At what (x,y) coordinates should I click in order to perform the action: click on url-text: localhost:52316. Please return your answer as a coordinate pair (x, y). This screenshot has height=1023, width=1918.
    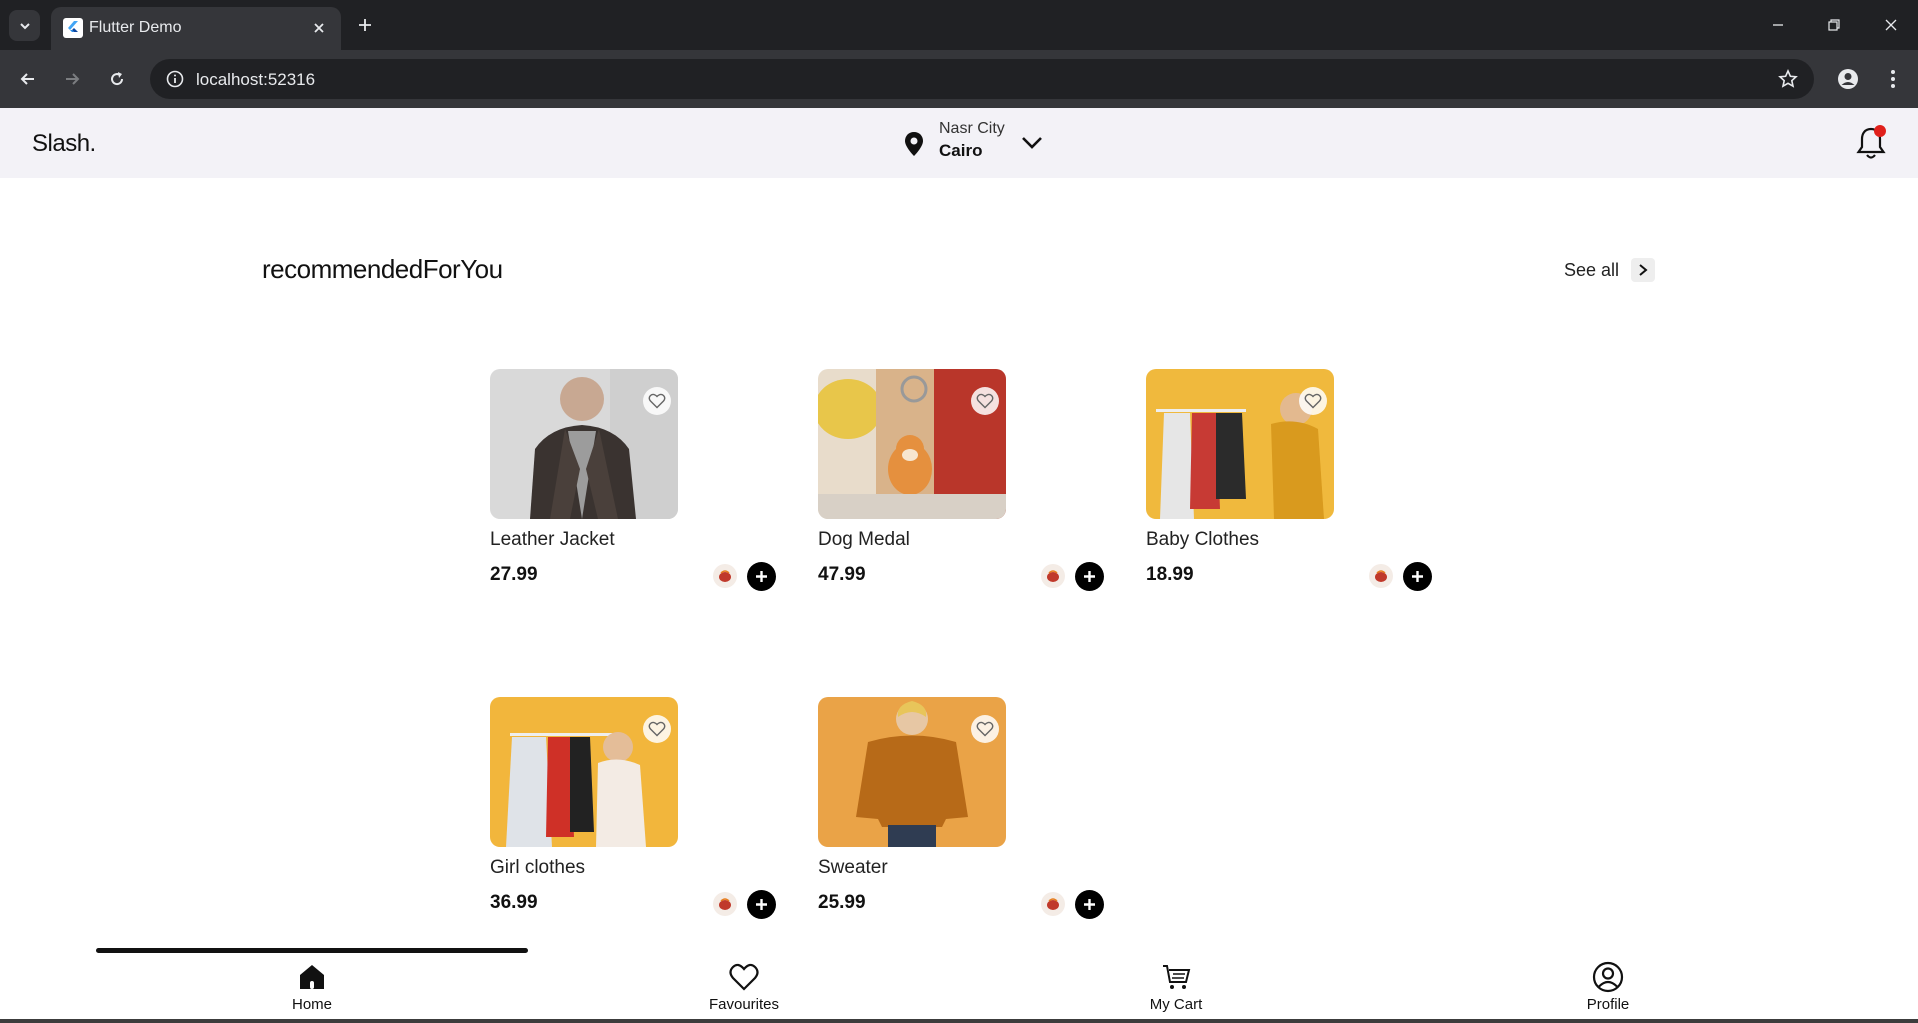
    Looking at the image, I should click on (256, 79).